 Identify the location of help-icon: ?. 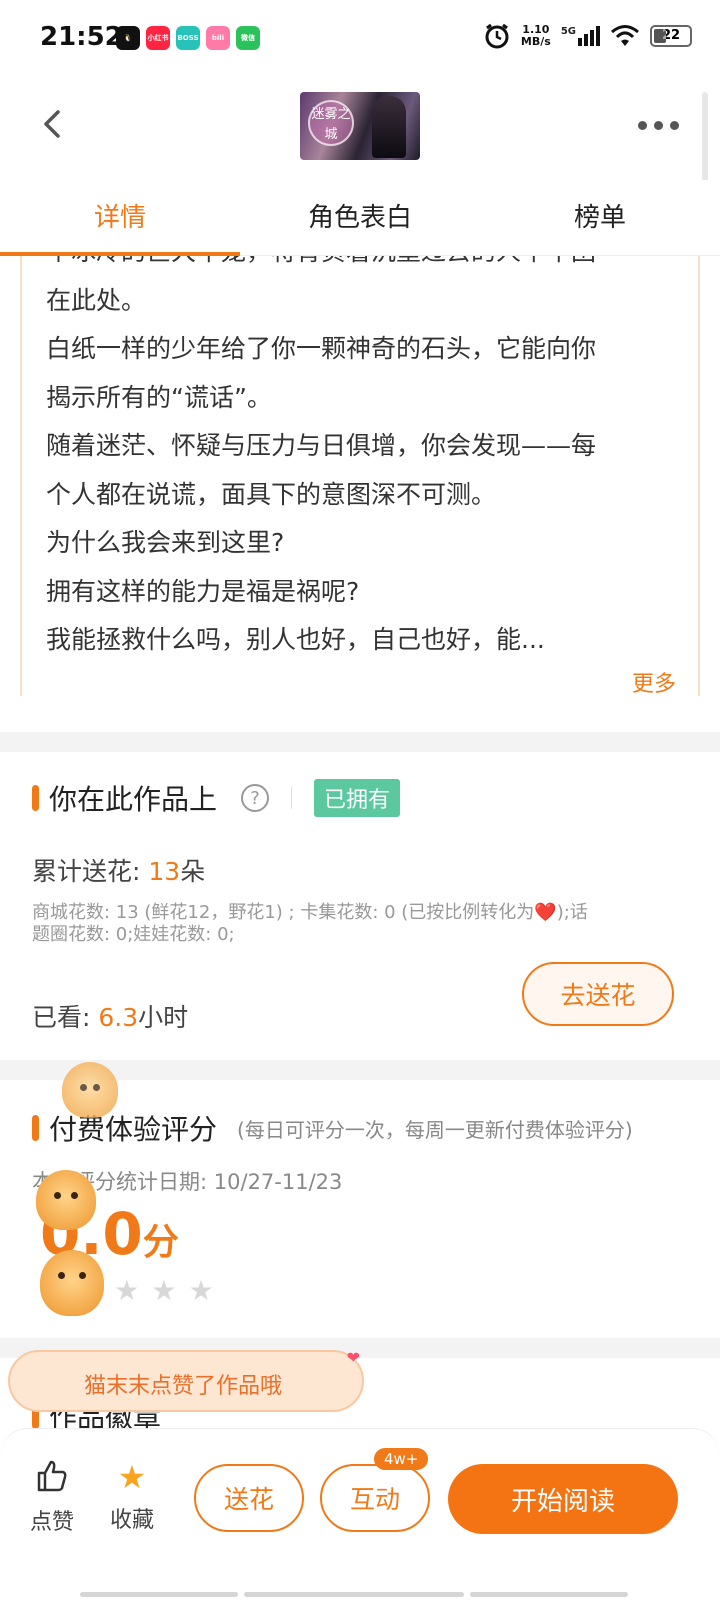
(255, 798).